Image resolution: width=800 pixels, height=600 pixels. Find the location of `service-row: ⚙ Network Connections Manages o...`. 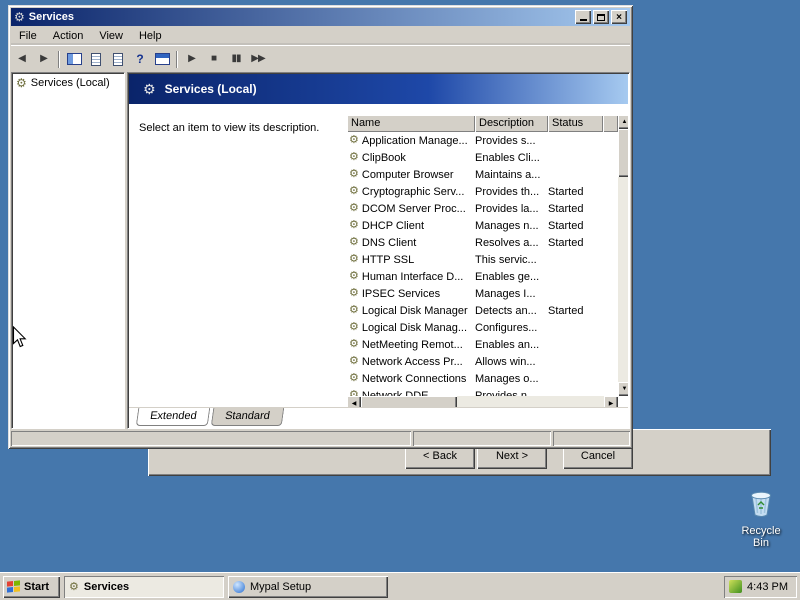

service-row: ⚙ Network Connections Manages o... is located at coordinates (482, 378).